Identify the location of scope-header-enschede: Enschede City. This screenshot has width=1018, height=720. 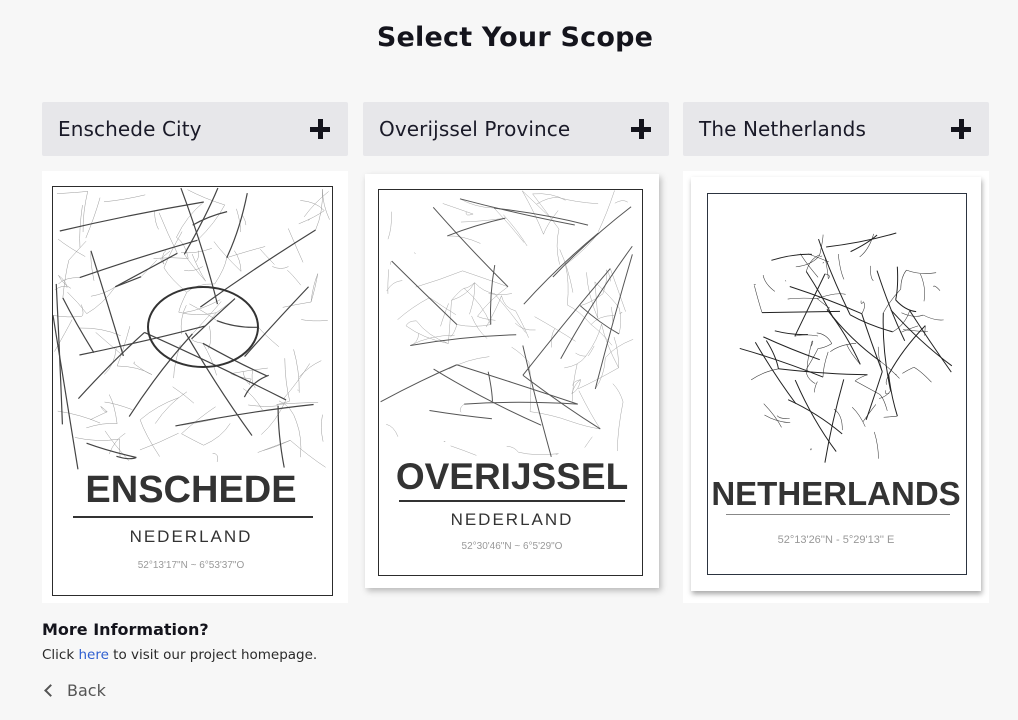
(195, 129).